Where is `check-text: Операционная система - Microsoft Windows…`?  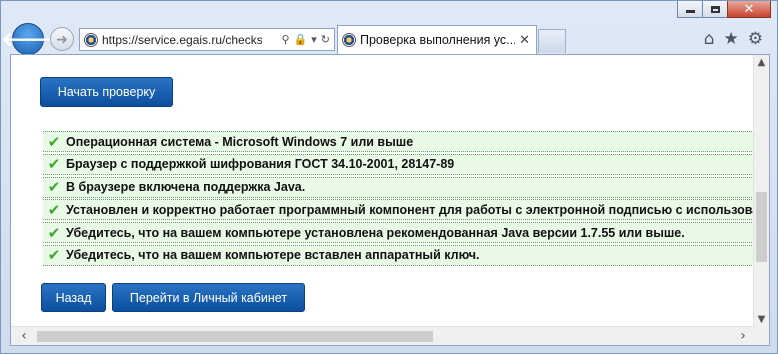
check-text: Операционная система - Microsoft Windows… is located at coordinates (240, 141).